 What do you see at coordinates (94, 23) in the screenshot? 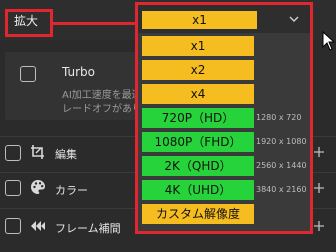
I see `highlight-connector` at bounding box center [94, 23].